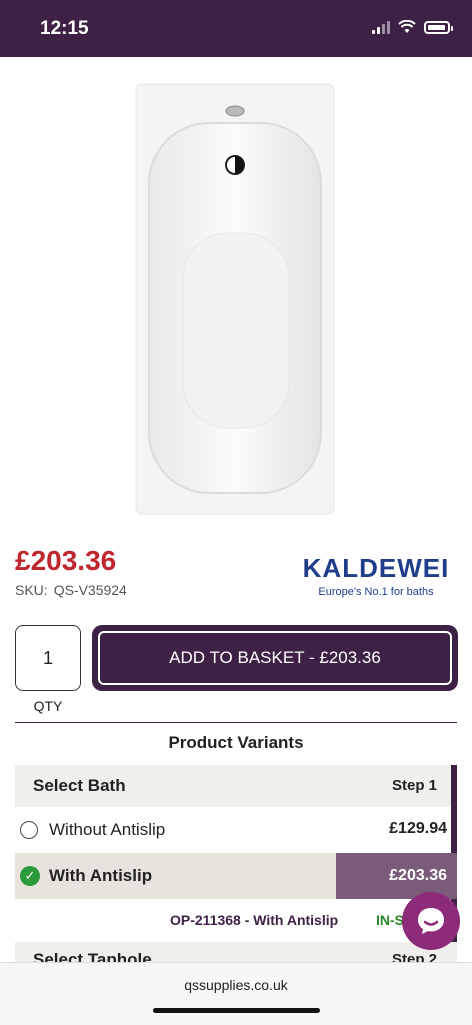 Image resolution: width=472 pixels, height=1025 pixels. What do you see at coordinates (236, 876) in the screenshot?
I see `option-with-antislip: ✓ With Antislip £203.36` at bounding box center [236, 876].